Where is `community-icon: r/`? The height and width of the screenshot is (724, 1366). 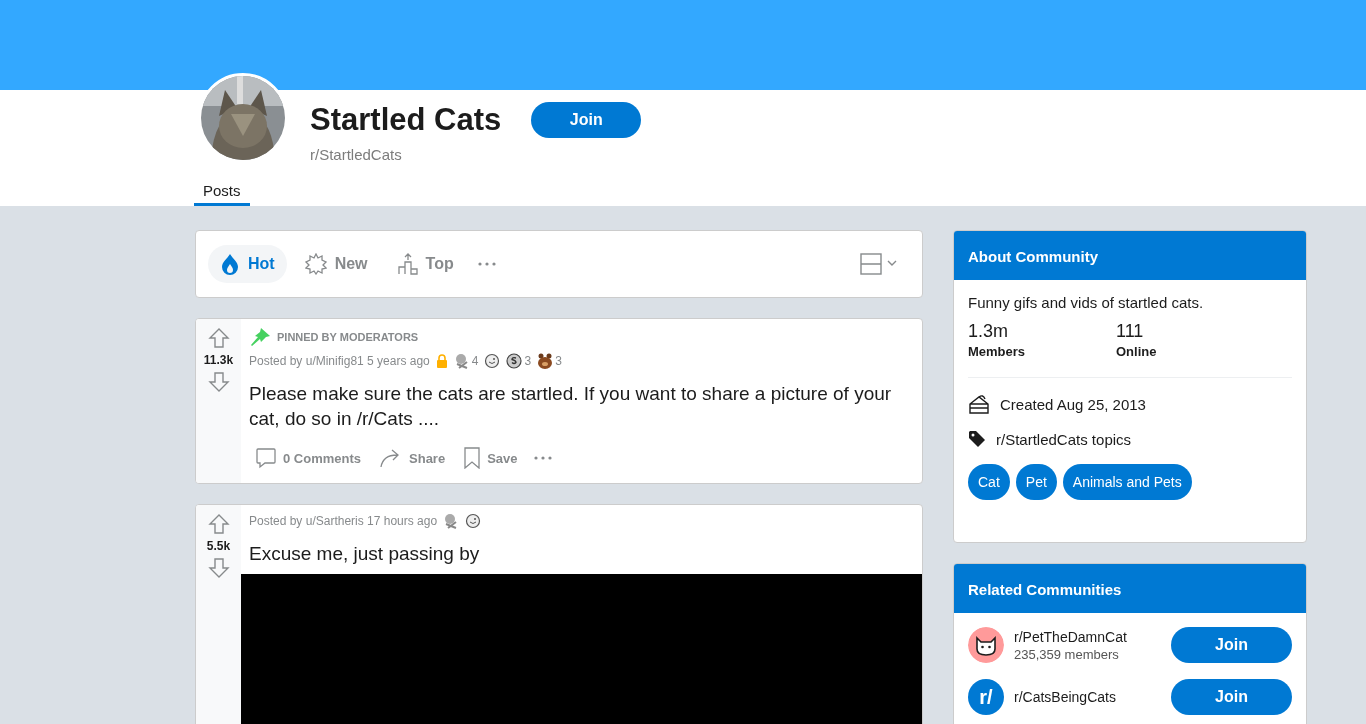
community-icon: r/ is located at coordinates (986, 697).